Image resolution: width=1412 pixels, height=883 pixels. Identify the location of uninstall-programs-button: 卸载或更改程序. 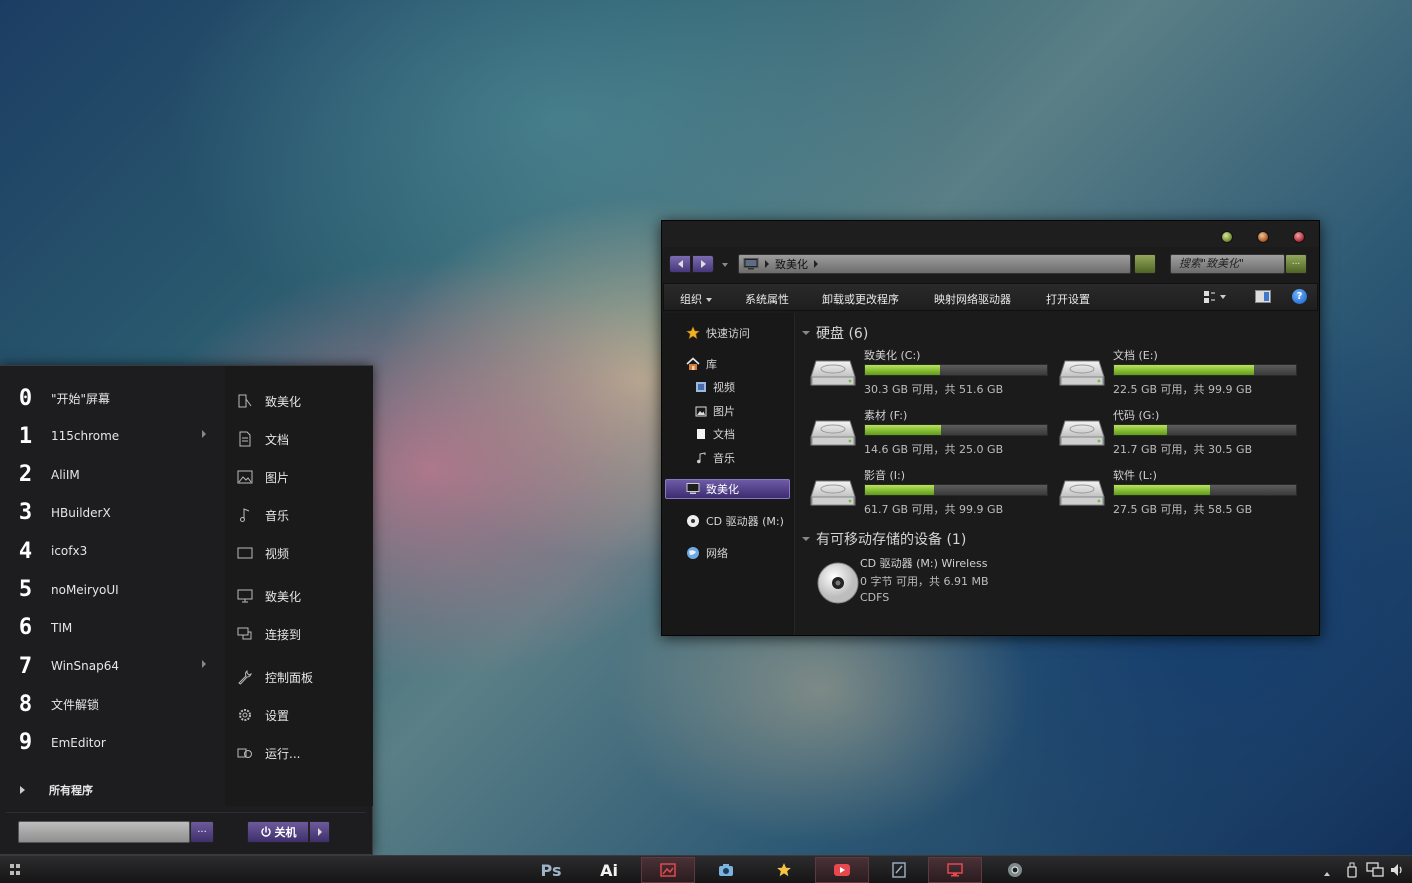
(860, 299).